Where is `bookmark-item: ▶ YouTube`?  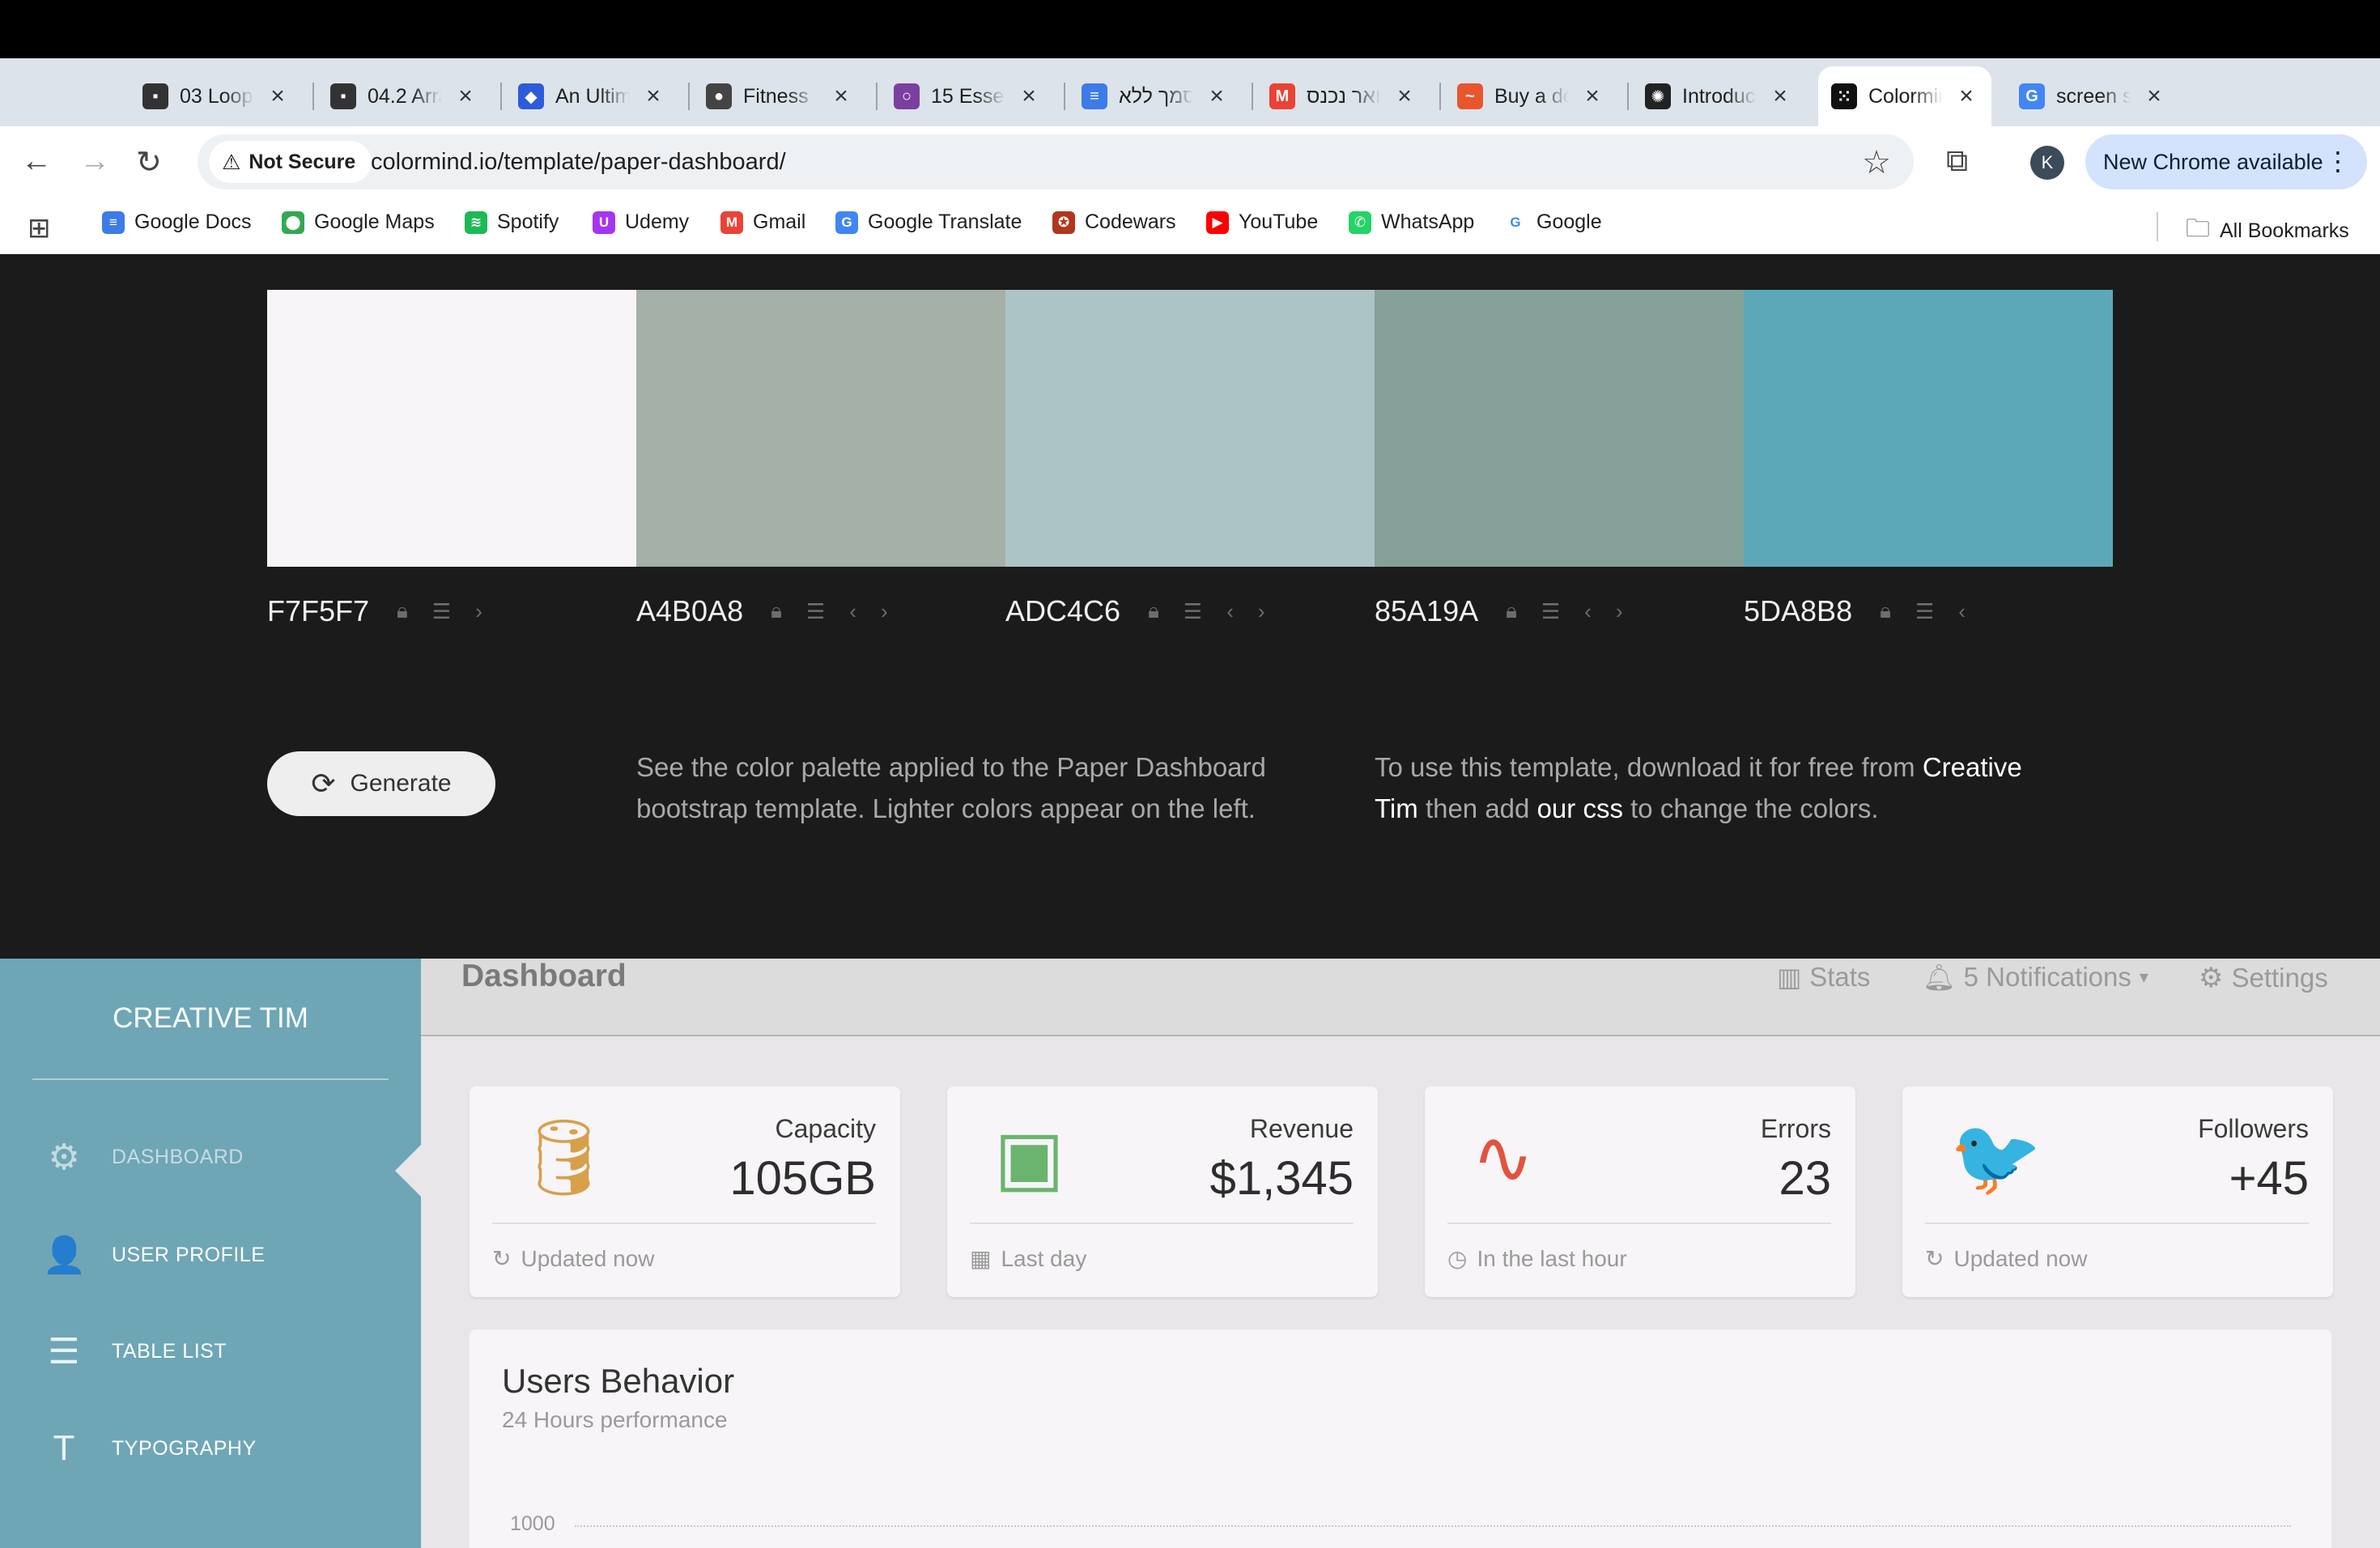 bookmark-item: ▶ YouTube is located at coordinates (1262, 222).